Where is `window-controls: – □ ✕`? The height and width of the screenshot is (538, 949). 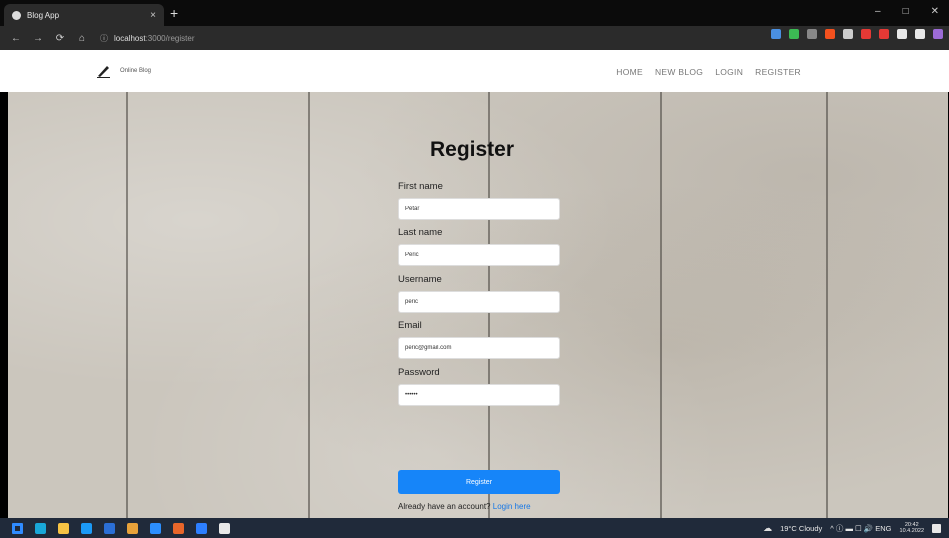
window-controls: – □ ✕ is located at coordinates (907, 11).